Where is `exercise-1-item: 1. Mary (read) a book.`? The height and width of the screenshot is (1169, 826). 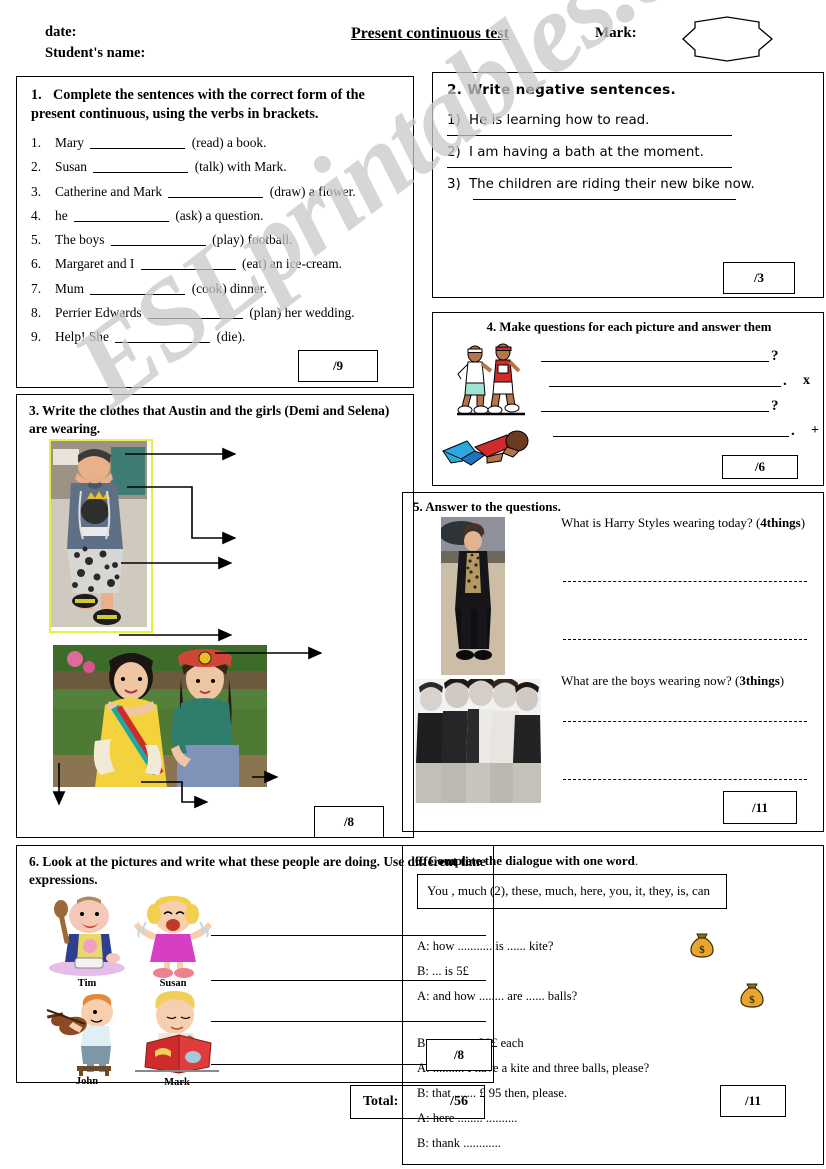 exercise-1-item: 1. Mary (read) a book. is located at coordinates (218, 143).